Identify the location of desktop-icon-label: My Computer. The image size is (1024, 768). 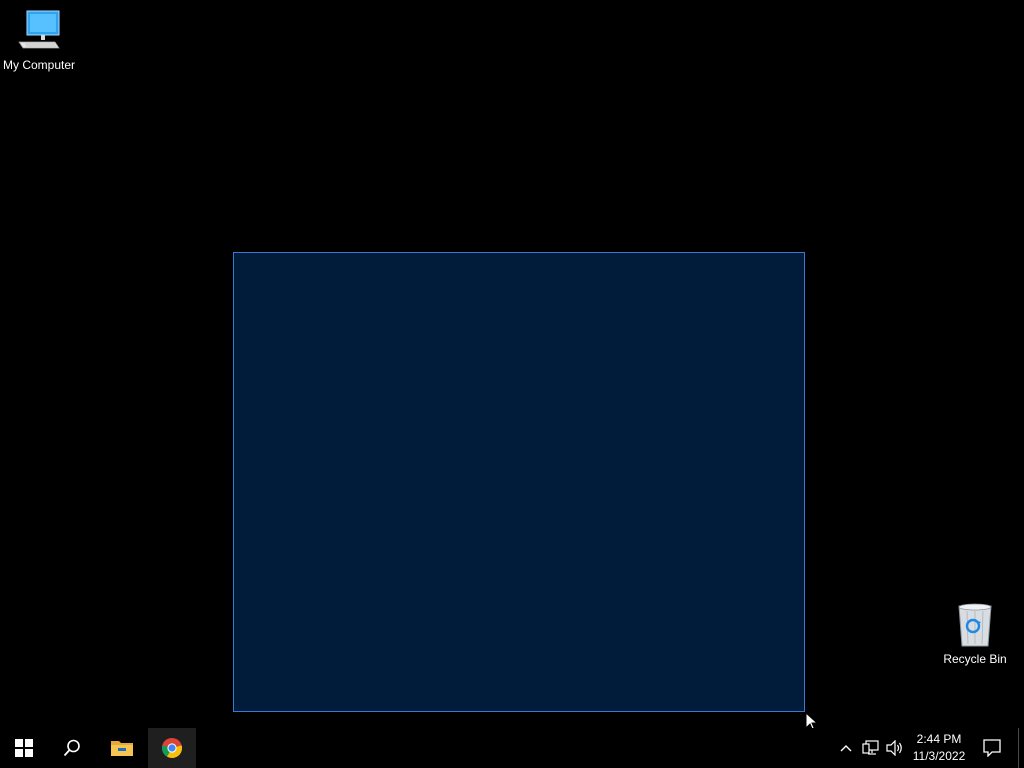
(39, 65).